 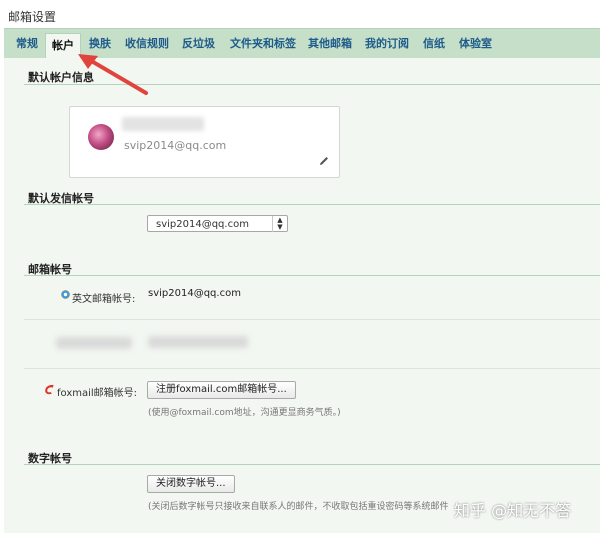 I want to click on chevron-updown-icon: ▲ ▼, so click(x=279, y=224).